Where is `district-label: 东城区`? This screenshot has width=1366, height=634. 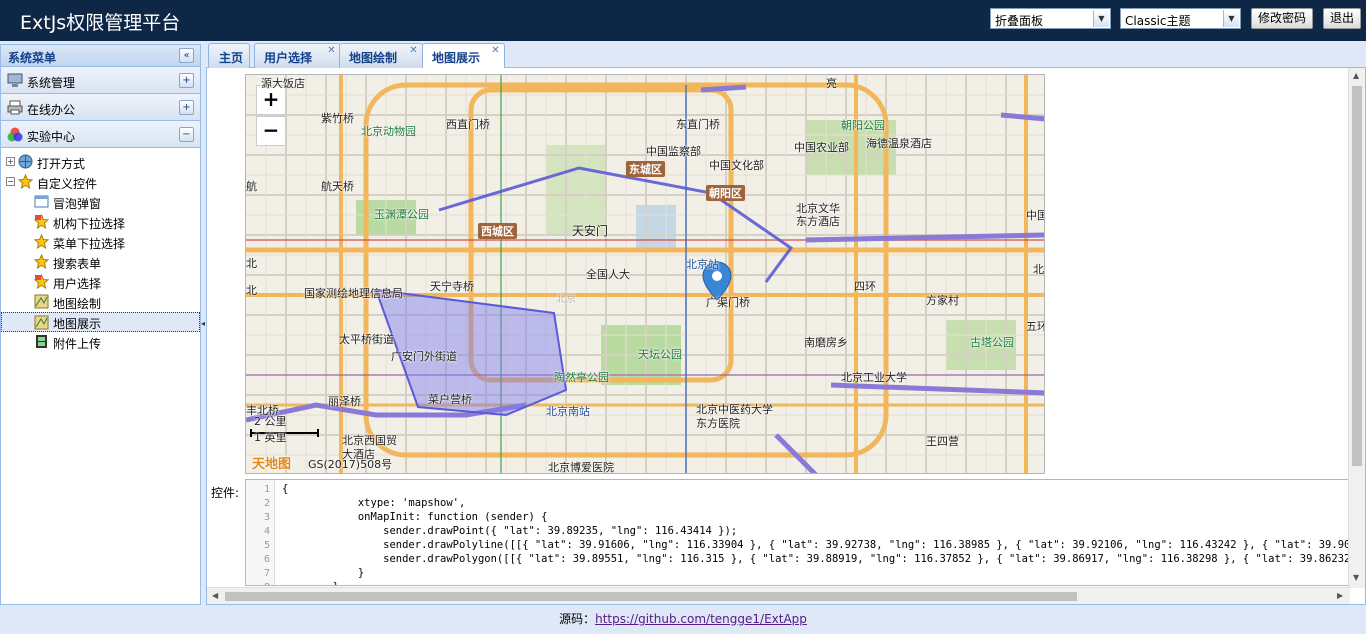 district-label: 东城区 is located at coordinates (645, 169).